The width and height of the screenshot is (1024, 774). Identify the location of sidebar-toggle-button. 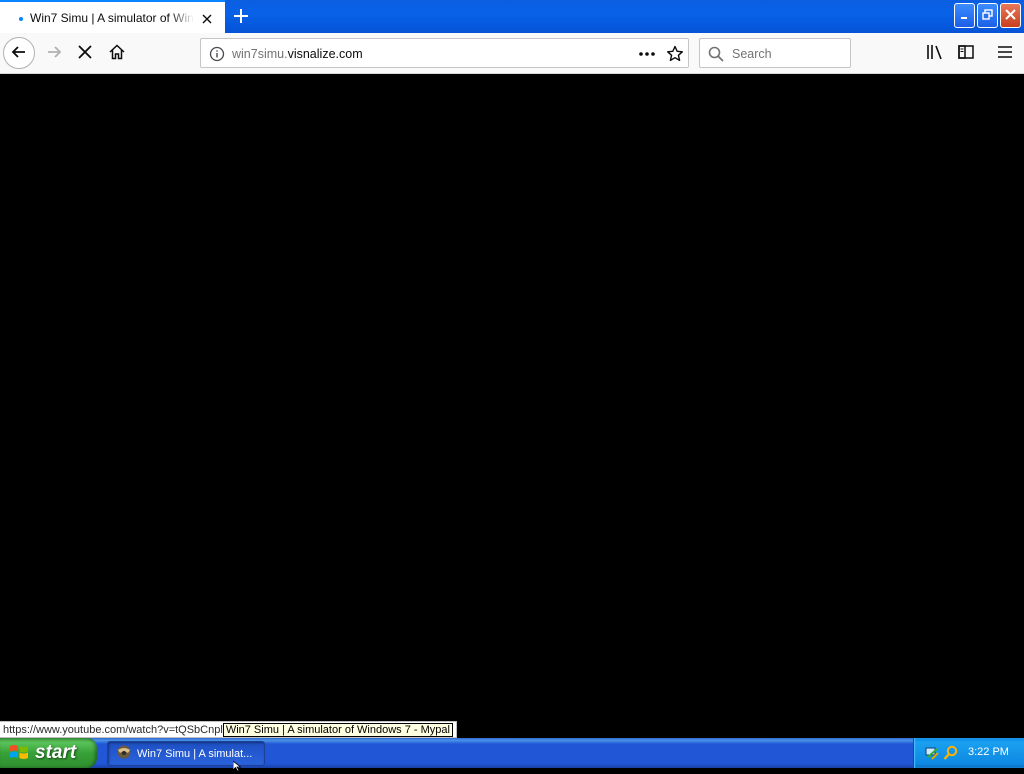
(966, 53).